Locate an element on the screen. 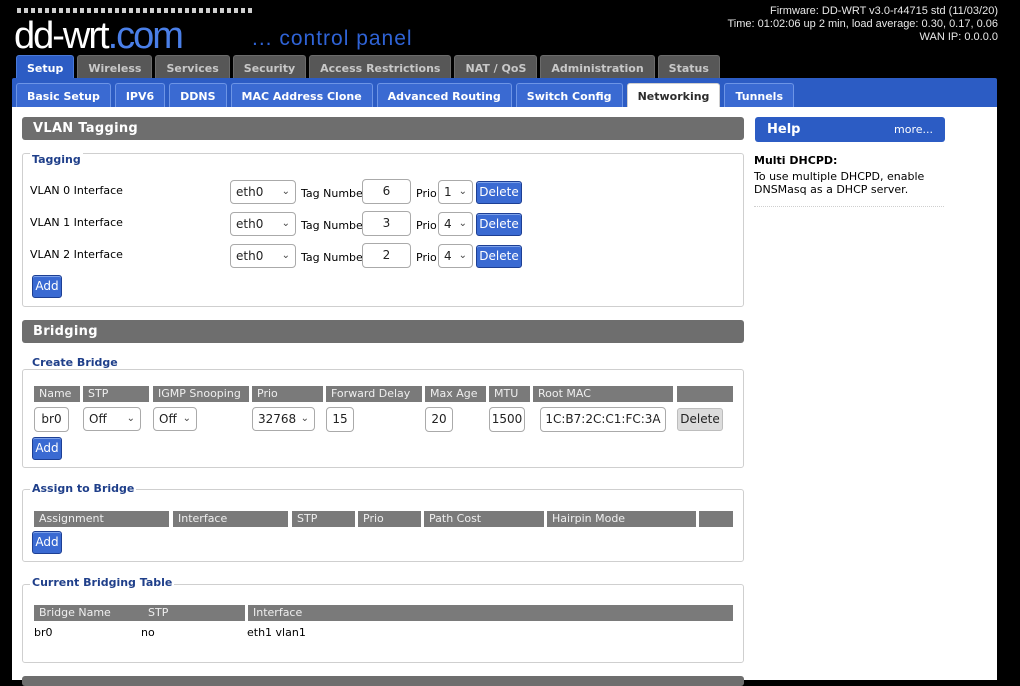 This screenshot has height=686, width=1020. section-bridging: Bridging is located at coordinates (383, 331).